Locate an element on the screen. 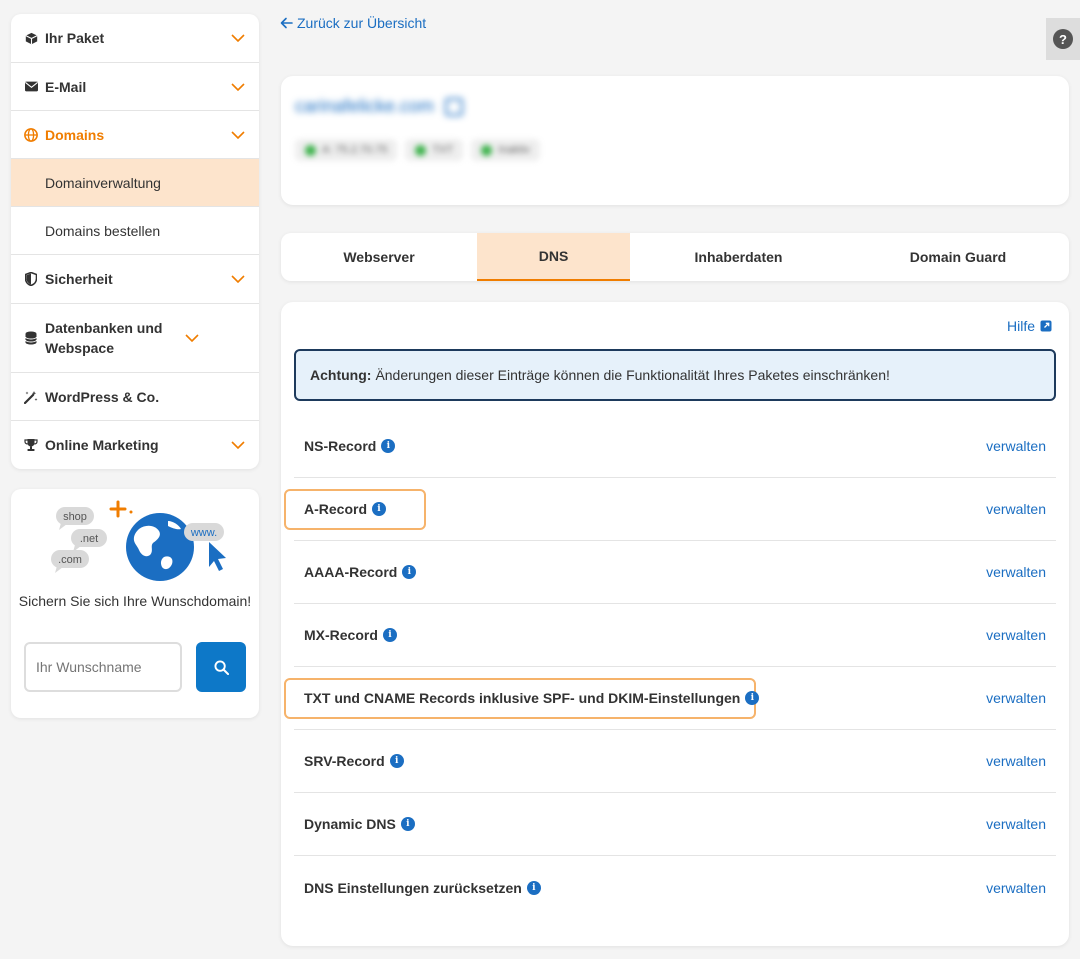 The image size is (1080, 959). domain-status-badges: A: 75.2.70.75 TXT Inaktiv is located at coordinates (418, 150).